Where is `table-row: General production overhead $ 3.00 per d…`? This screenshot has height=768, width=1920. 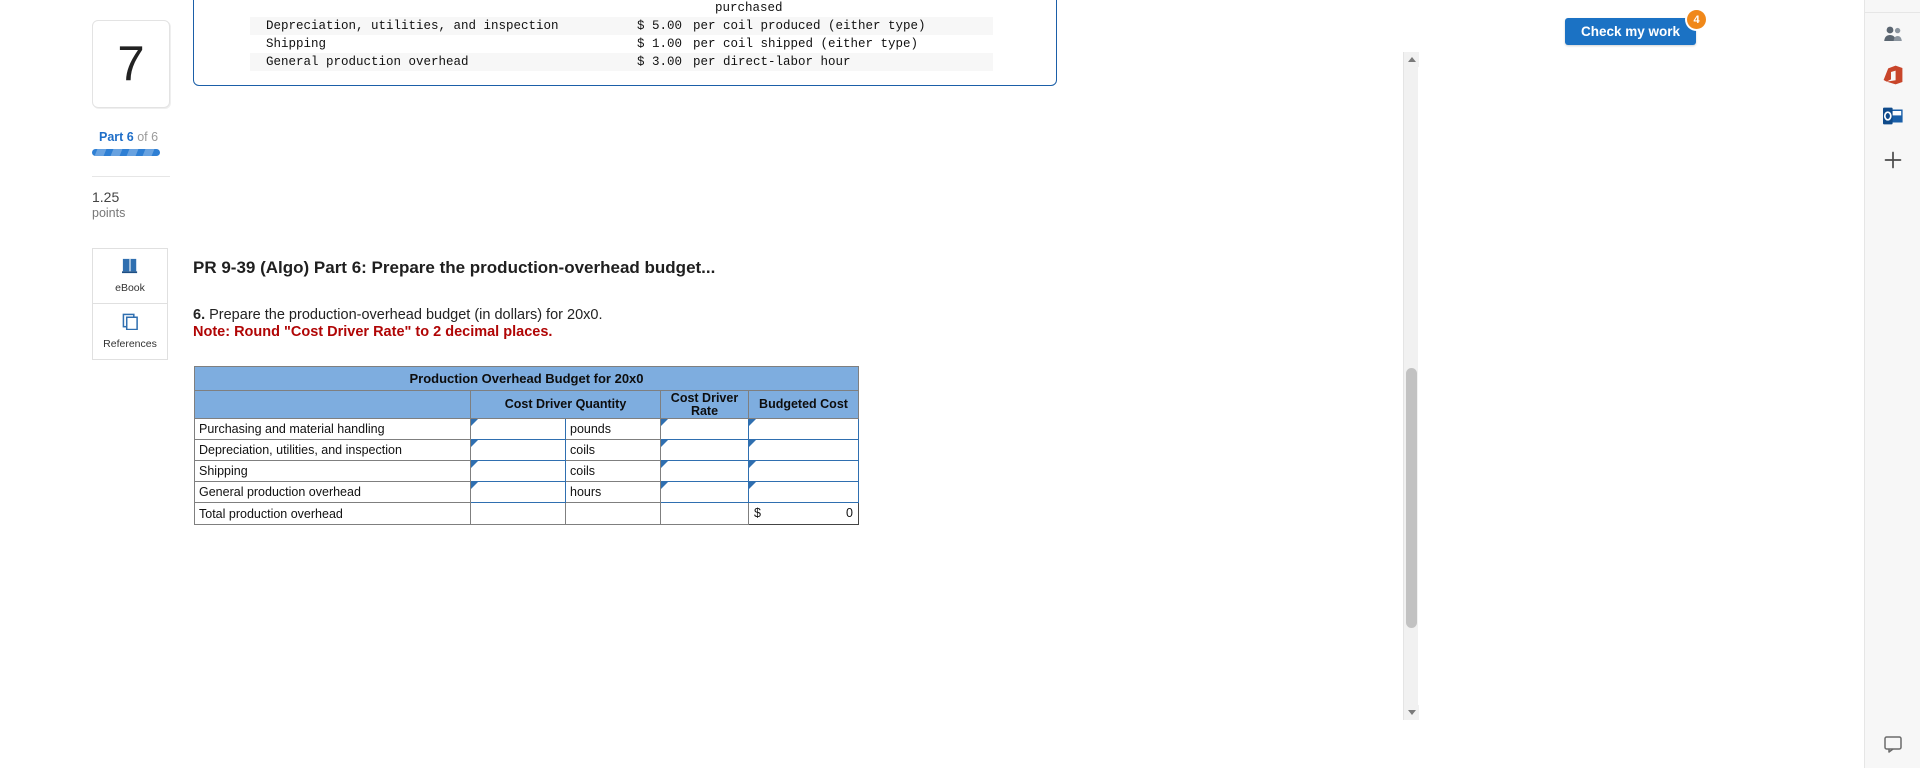 table-row: General production overhead $ 3.00 per d… is located at coordinates (622, 62).